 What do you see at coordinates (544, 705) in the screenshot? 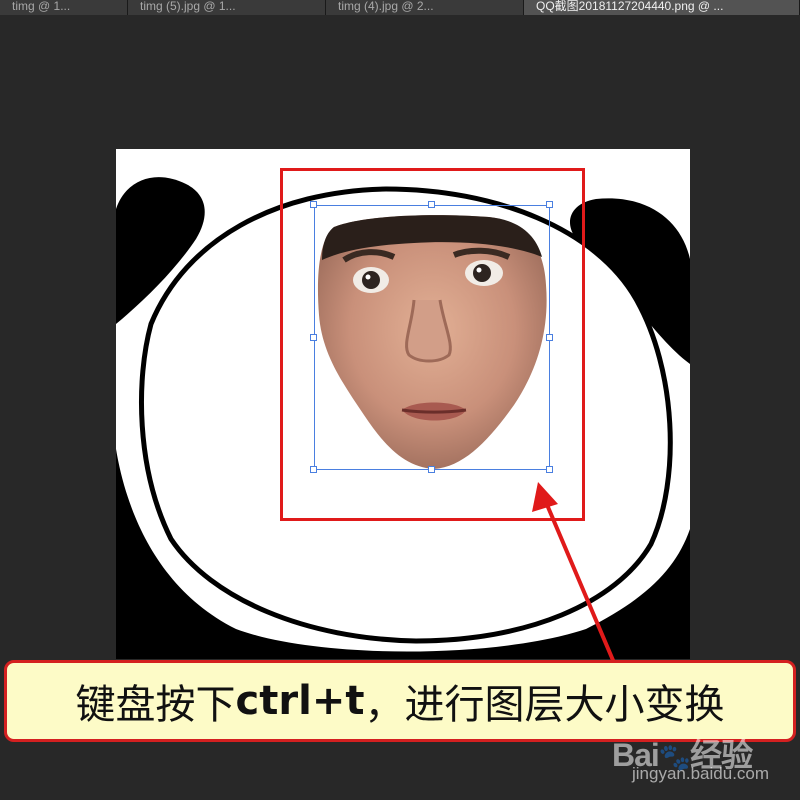
I see `caption-text-2: ，进行图层大小变换` at bounding box center [544, 705].